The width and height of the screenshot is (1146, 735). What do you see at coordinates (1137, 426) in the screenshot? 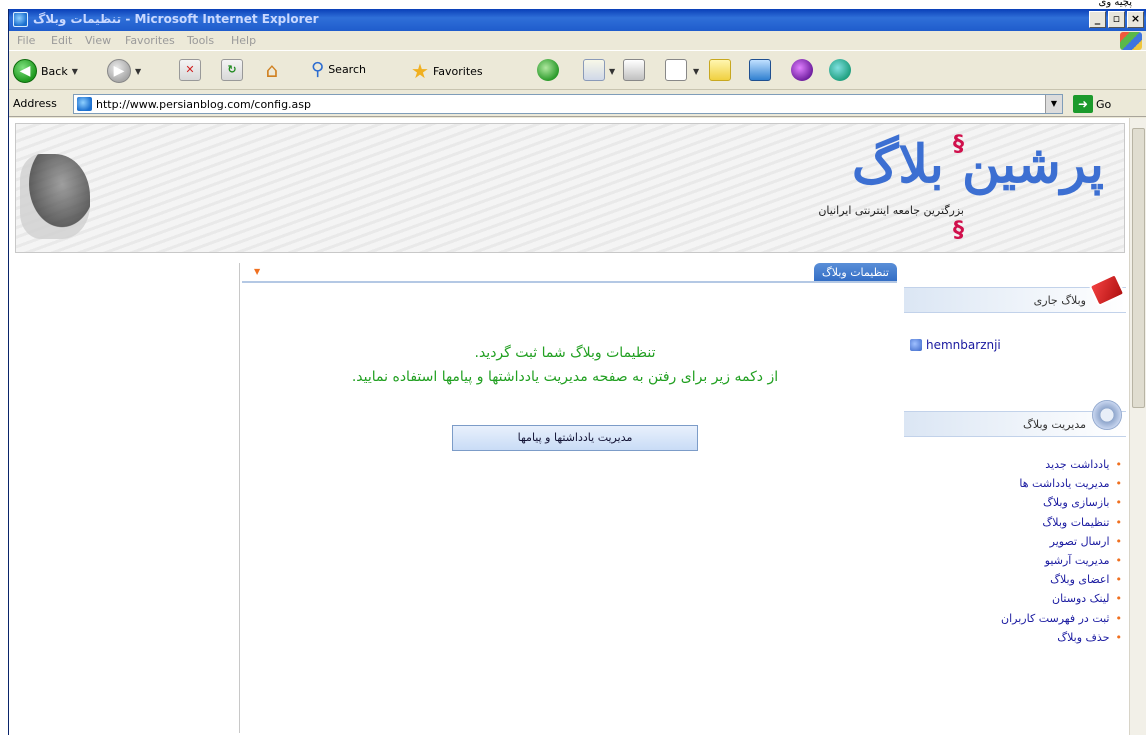
I see `vertical-scrollbar` at bounding box center [1137, 426].